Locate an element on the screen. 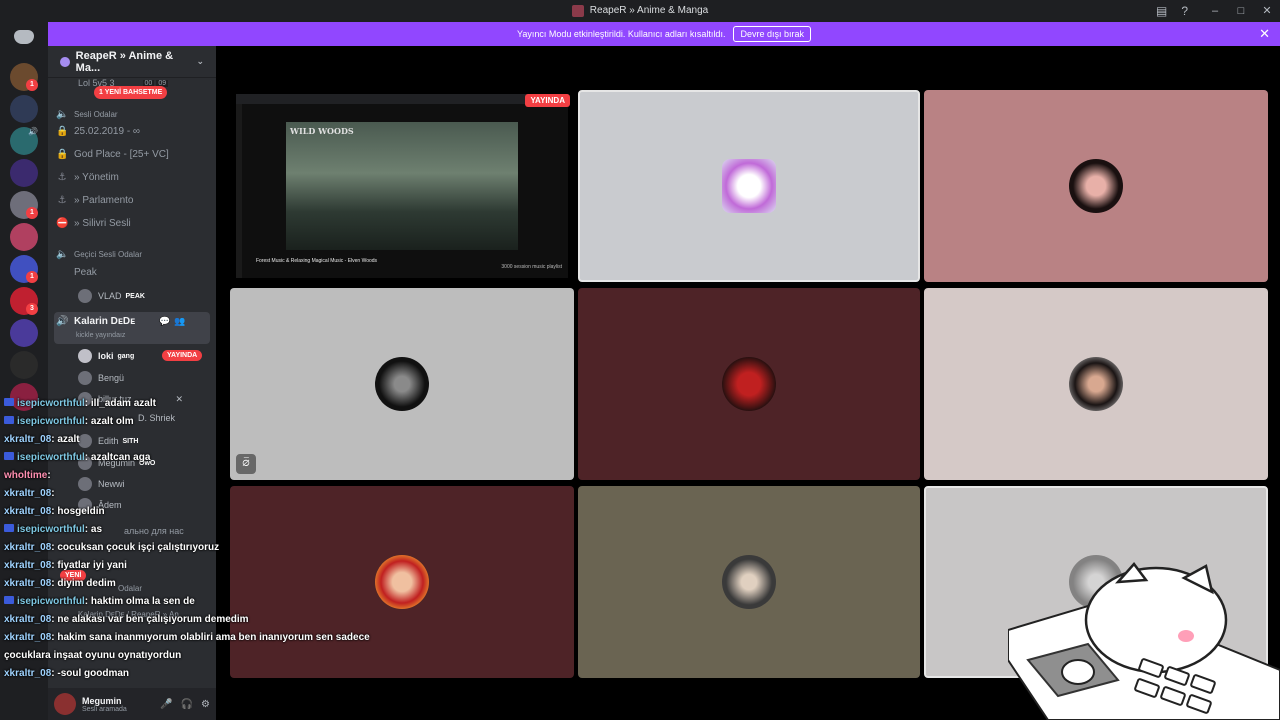 The image size is (1280, 720). category-voice: 🔈 Sesli Odalar is located at coordinates (87, 114).